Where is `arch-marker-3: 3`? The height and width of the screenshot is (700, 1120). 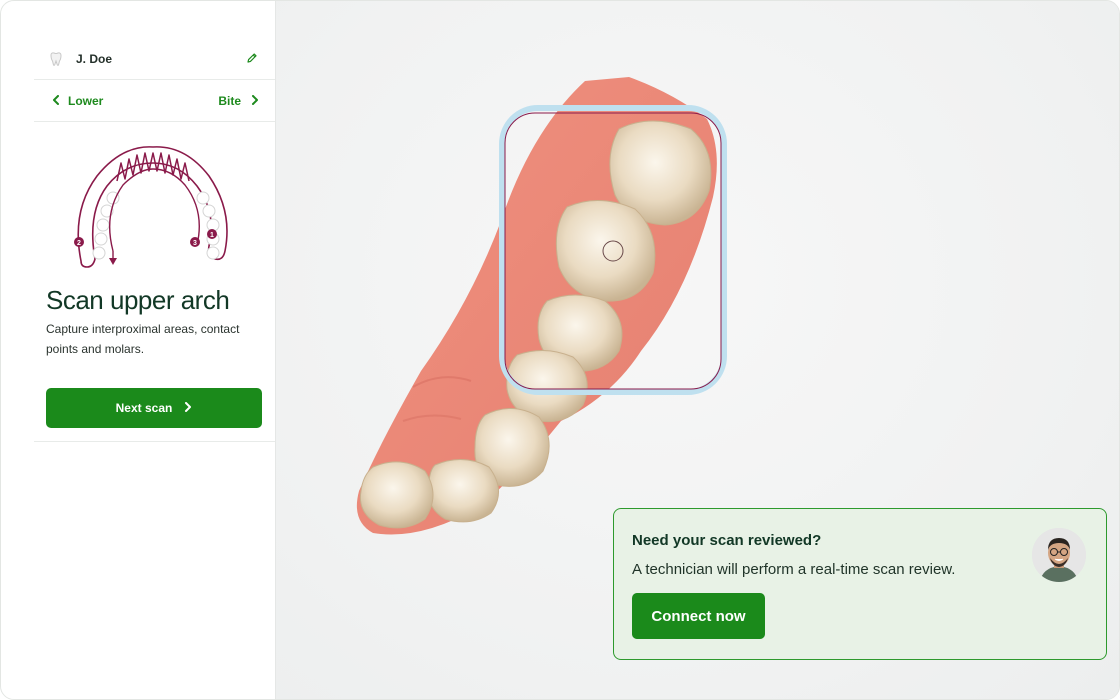
arch-marker-3: 3 is located at coordinates (195, 242).